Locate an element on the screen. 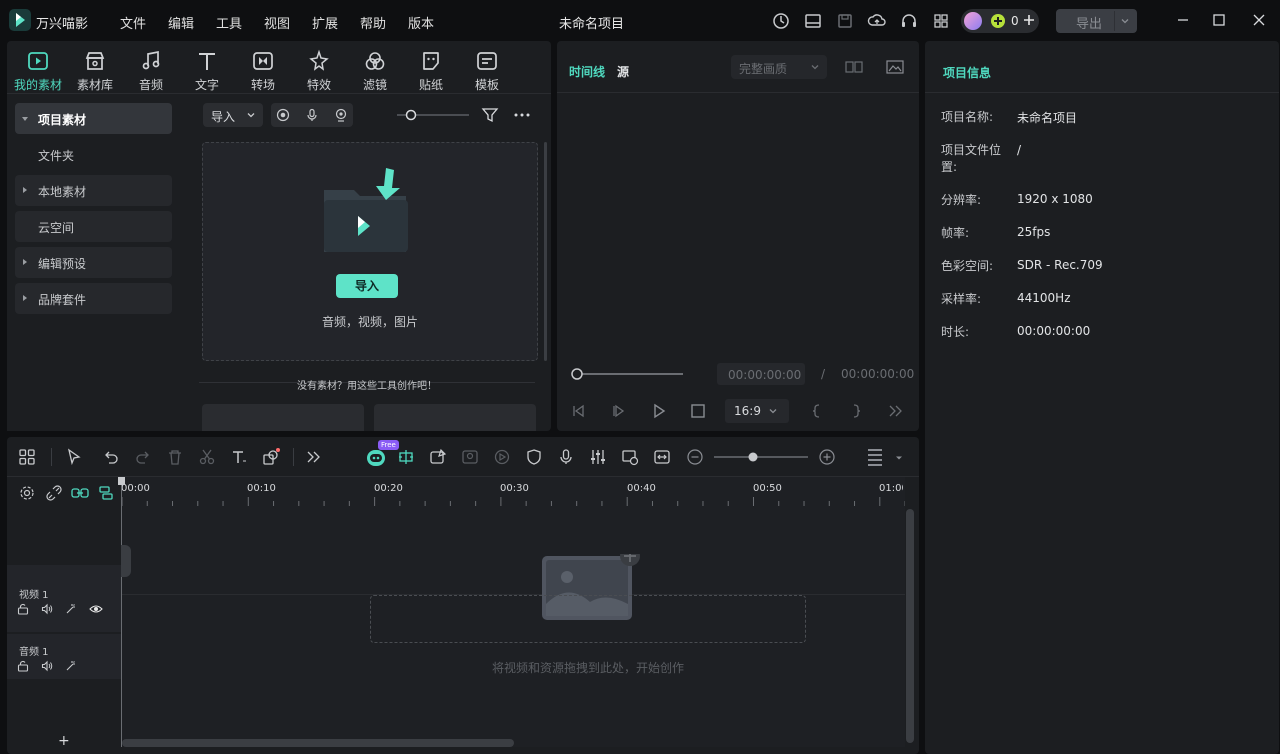 The image size is (1280, 754). save-icon is located at coordinates (845, 21).